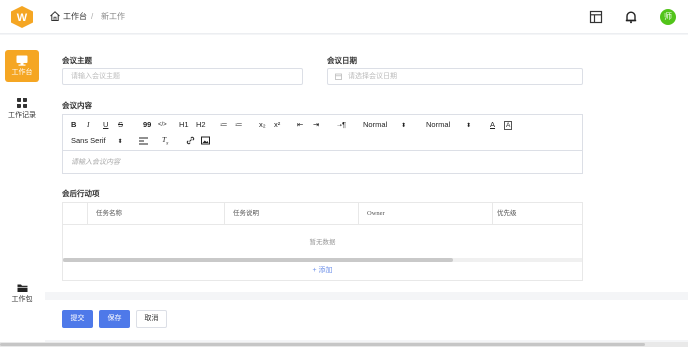 The height and width of the screenshot is (347, 688). What do you see at coordinates (77, 60) in the screenshot?
I see `topic-label: 会议主题` at bounding box center [77, 60].